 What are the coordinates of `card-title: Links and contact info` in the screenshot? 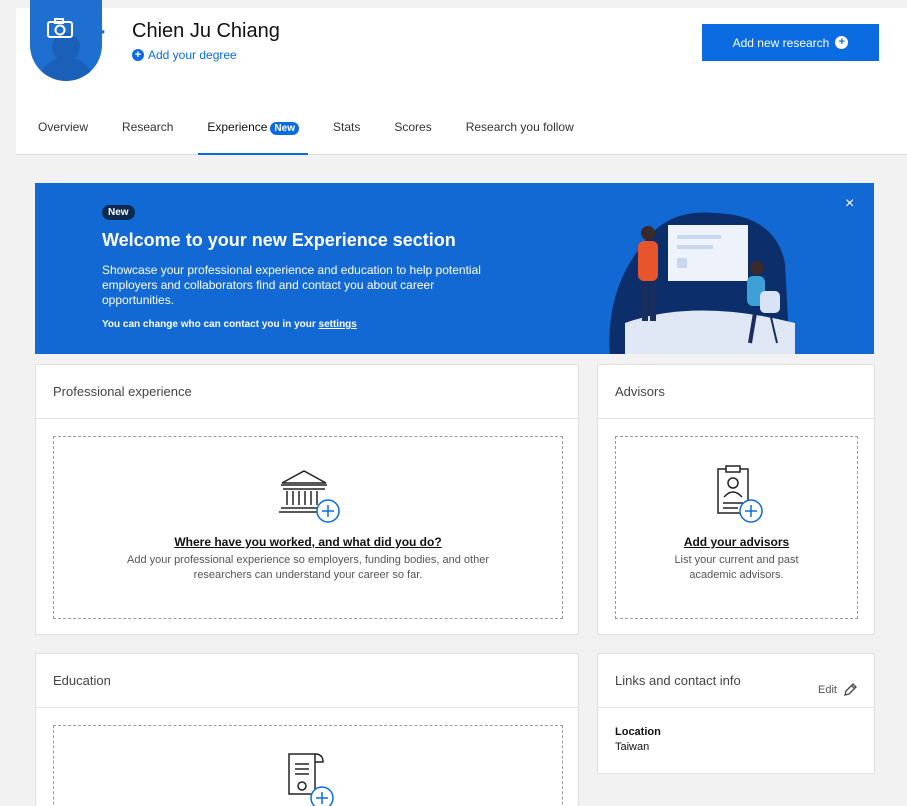 It's located at (678, 680).